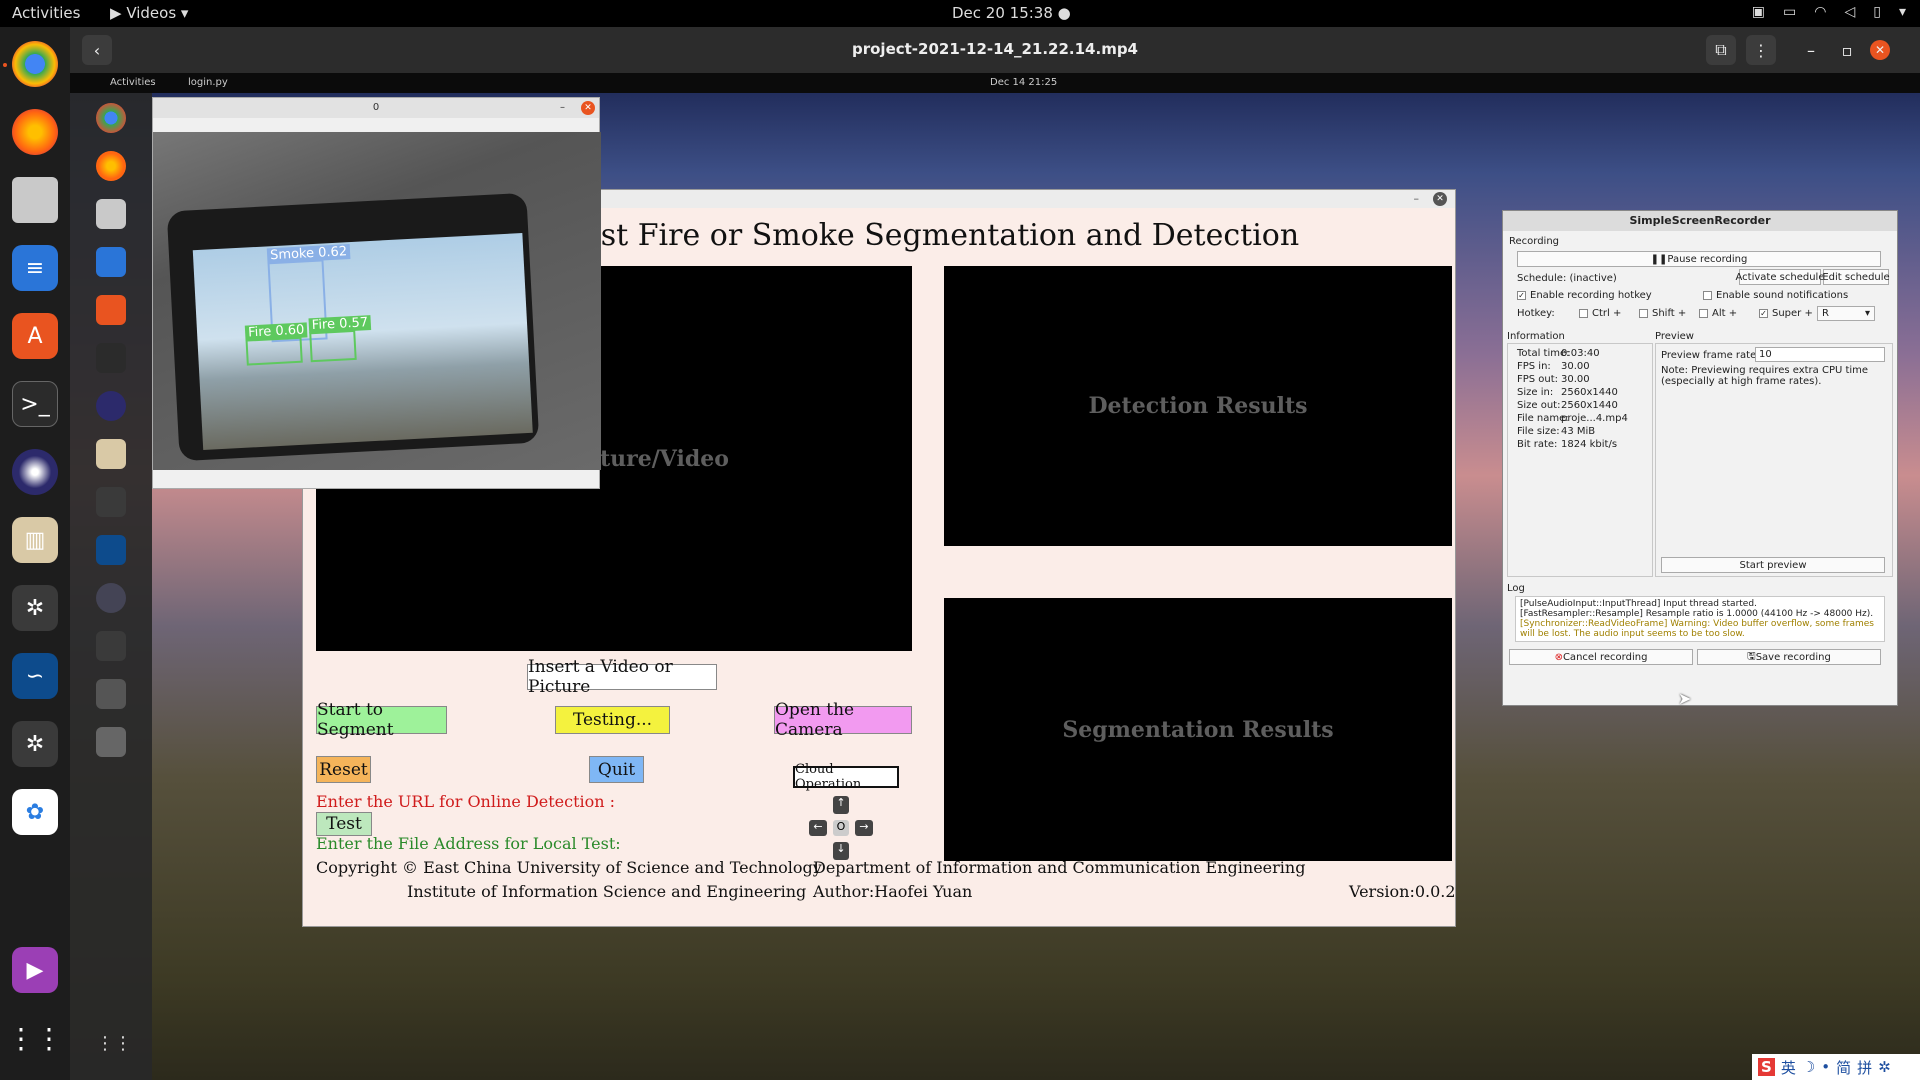  What do you see at coordinates (1703, 313) in the screenshot?
I see `alt-checkbox` at bounding box center [1703, 313].